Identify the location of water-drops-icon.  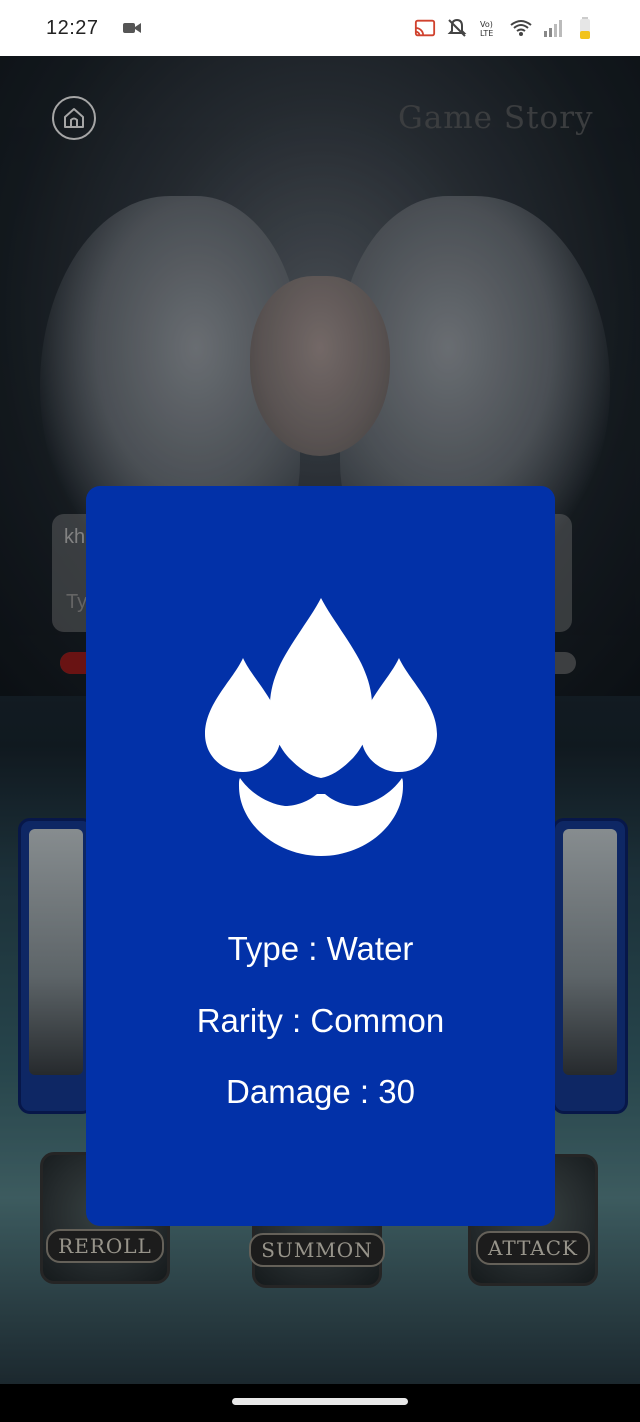
(321, 727).